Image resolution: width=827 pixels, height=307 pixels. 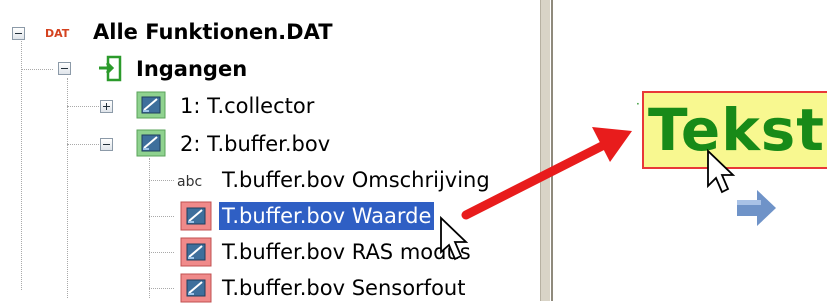 I want to click on abc-icon: abc, so click(x=195, y=181).